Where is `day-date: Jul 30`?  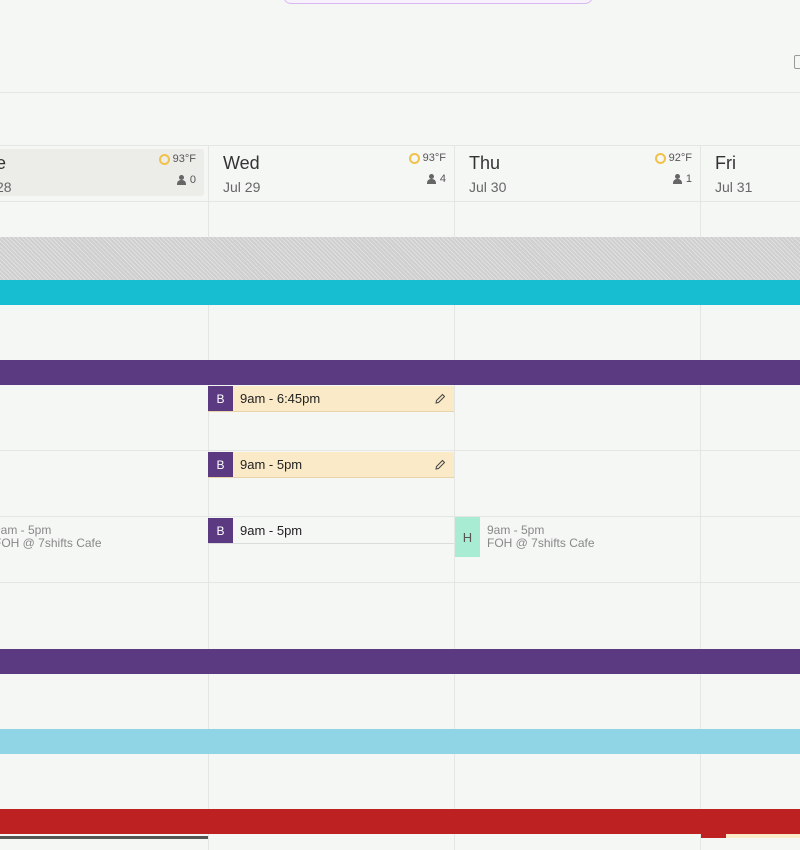
day-date: Jul 30 is located at coordinates (488, 187).